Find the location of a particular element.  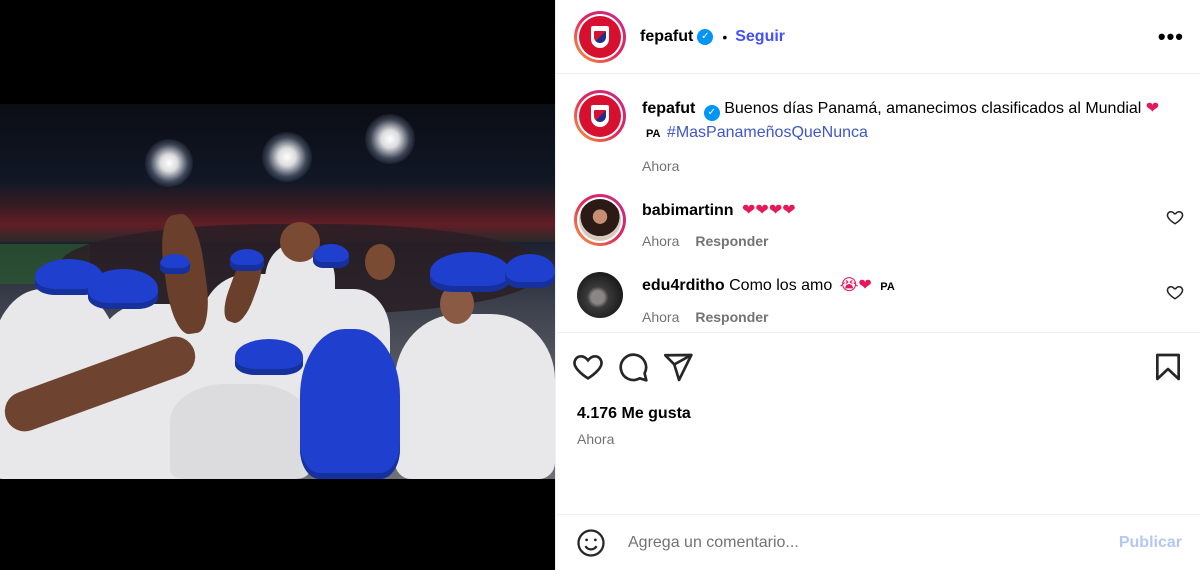

comment-bubble-icon is located at coordinates (633, 367).